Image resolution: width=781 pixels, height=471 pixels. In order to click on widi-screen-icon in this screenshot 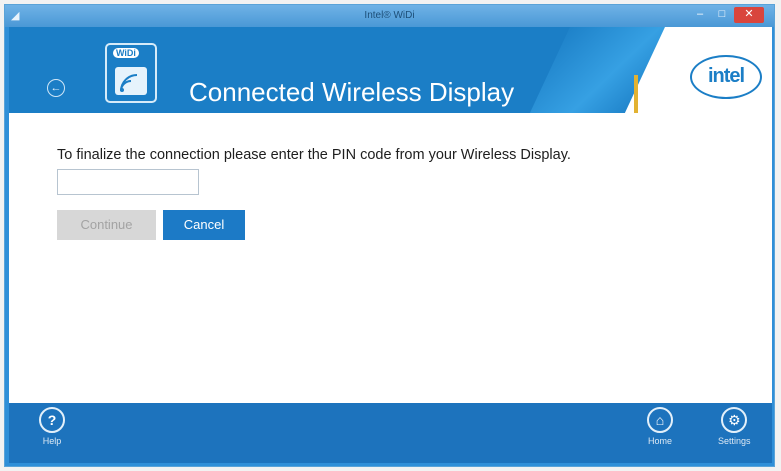, I will do `click(131, 81)`.